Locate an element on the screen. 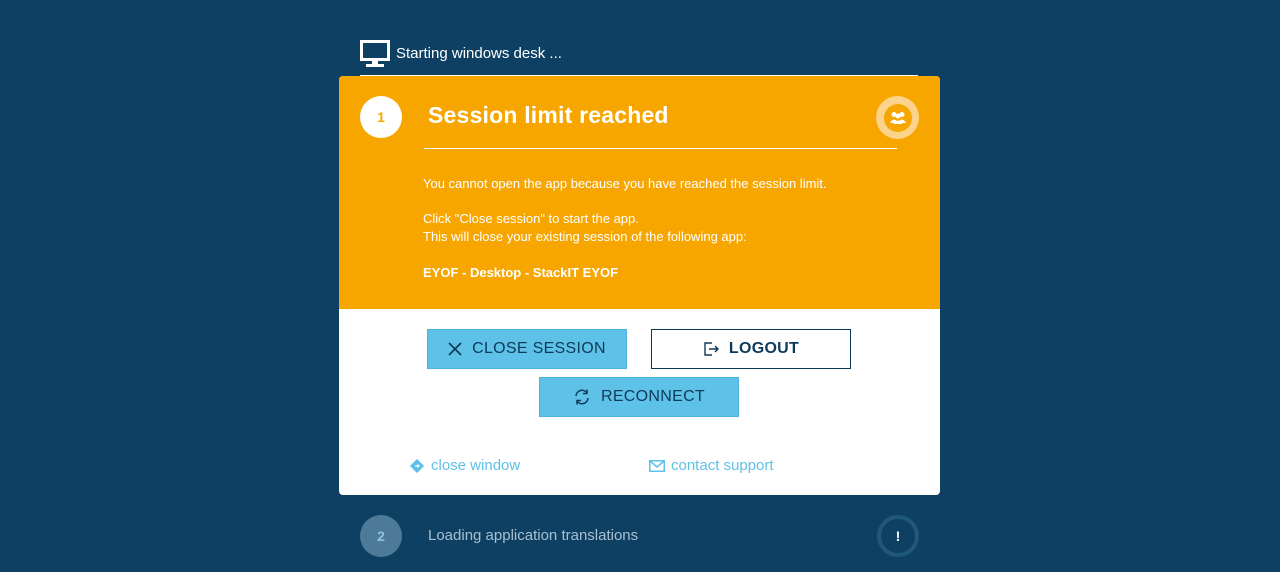 The height and width of the screenshot is (572, 1280). monitor-icon is located at coordinates (375, 53).